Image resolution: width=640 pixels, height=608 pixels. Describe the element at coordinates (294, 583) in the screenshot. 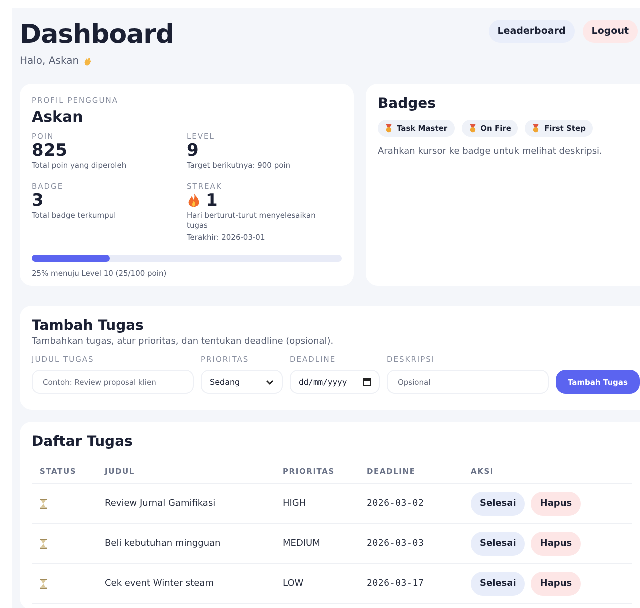

I see `priority-text: LOW` at that location.